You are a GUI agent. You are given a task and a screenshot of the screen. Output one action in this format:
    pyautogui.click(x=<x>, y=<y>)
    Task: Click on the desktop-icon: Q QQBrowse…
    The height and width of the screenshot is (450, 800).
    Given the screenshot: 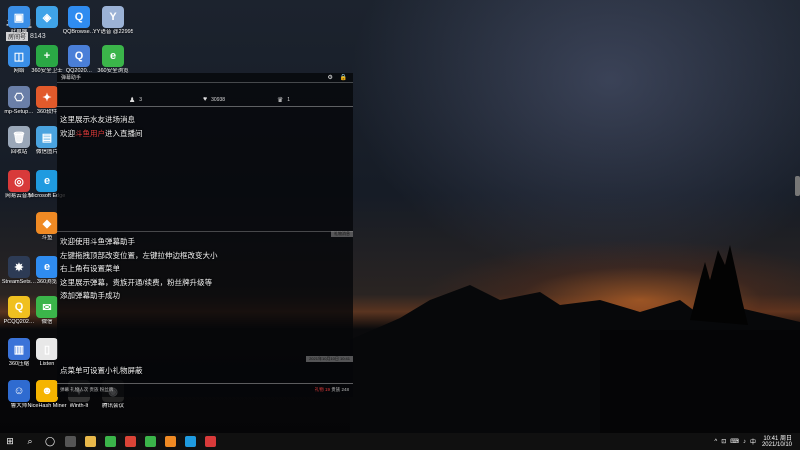 What is the action you would take?
    pyautogui.click(x=79, y=21)
    